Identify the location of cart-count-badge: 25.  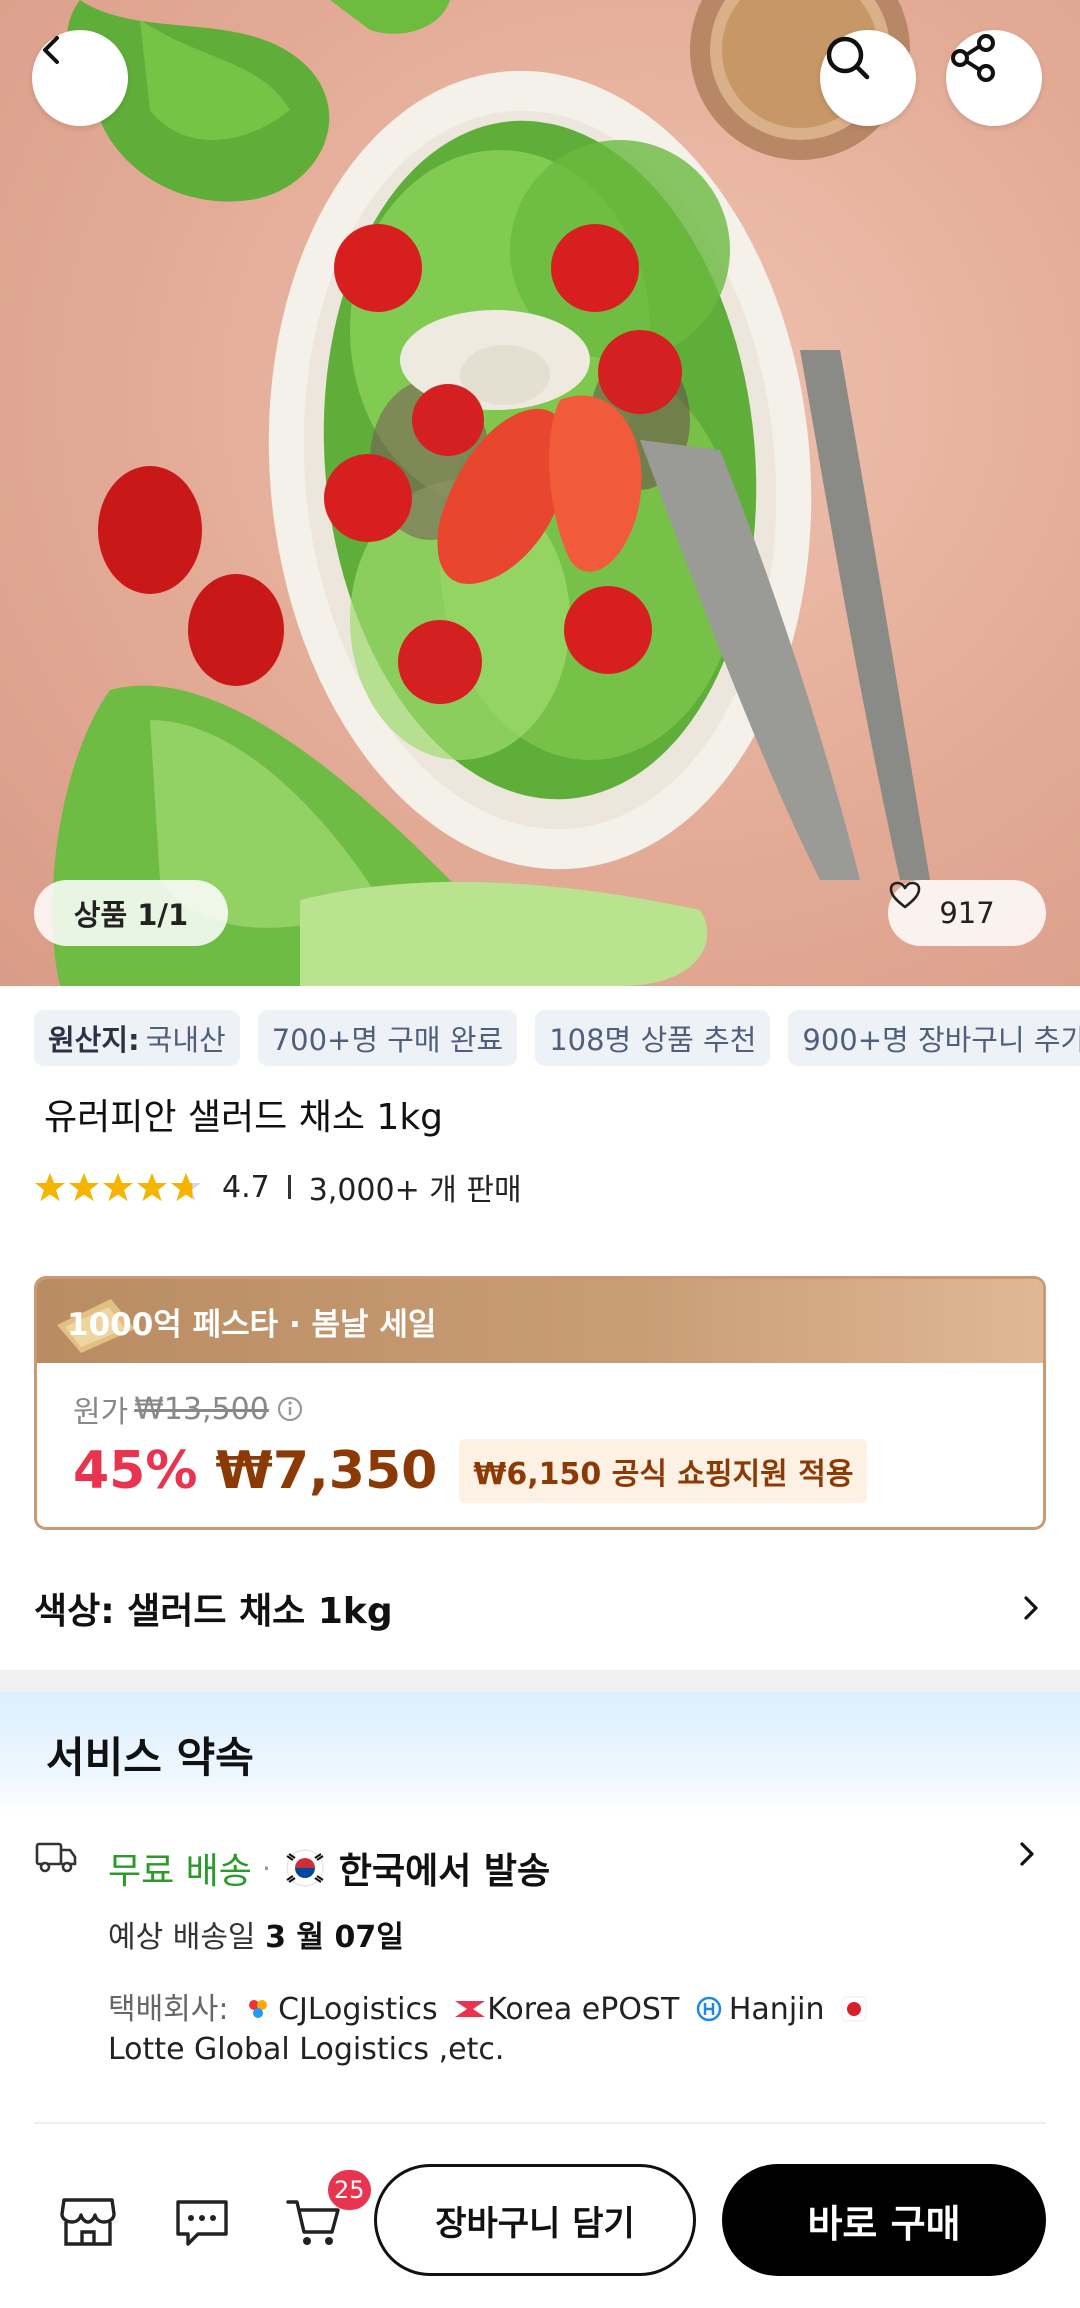
(349, 2190).